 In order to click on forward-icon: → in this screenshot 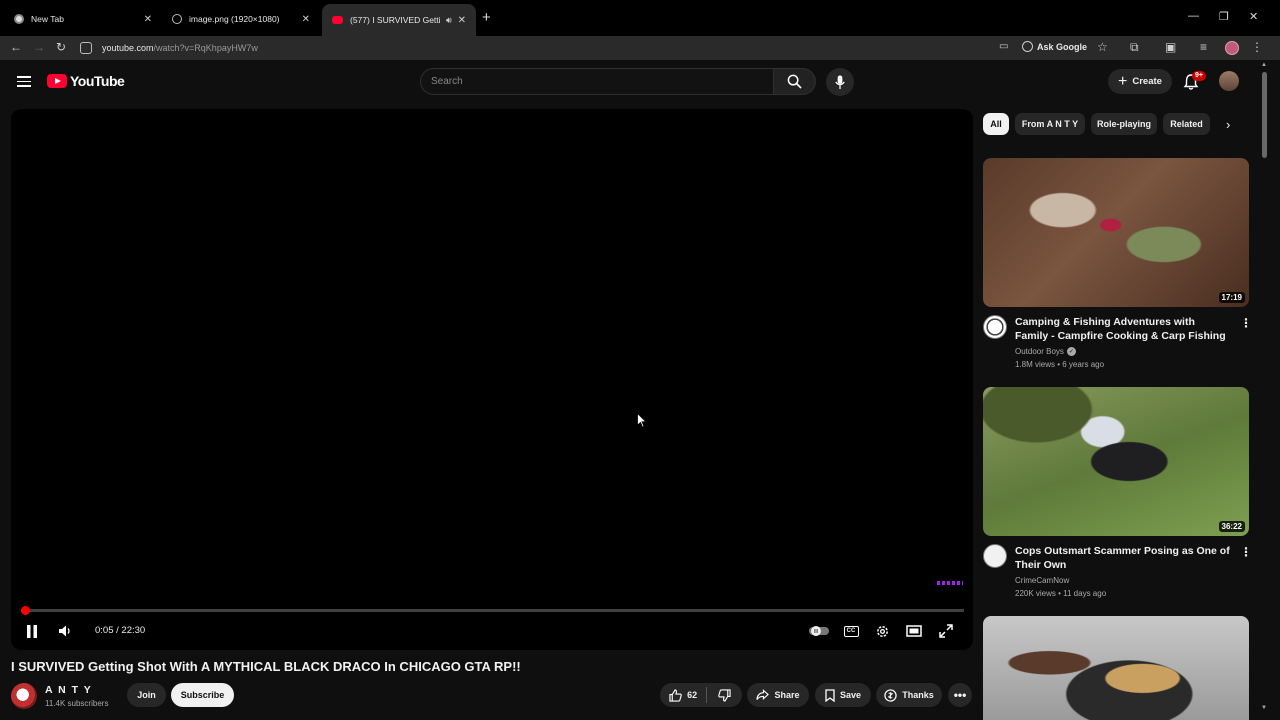, I will do `click(39, 47)`.